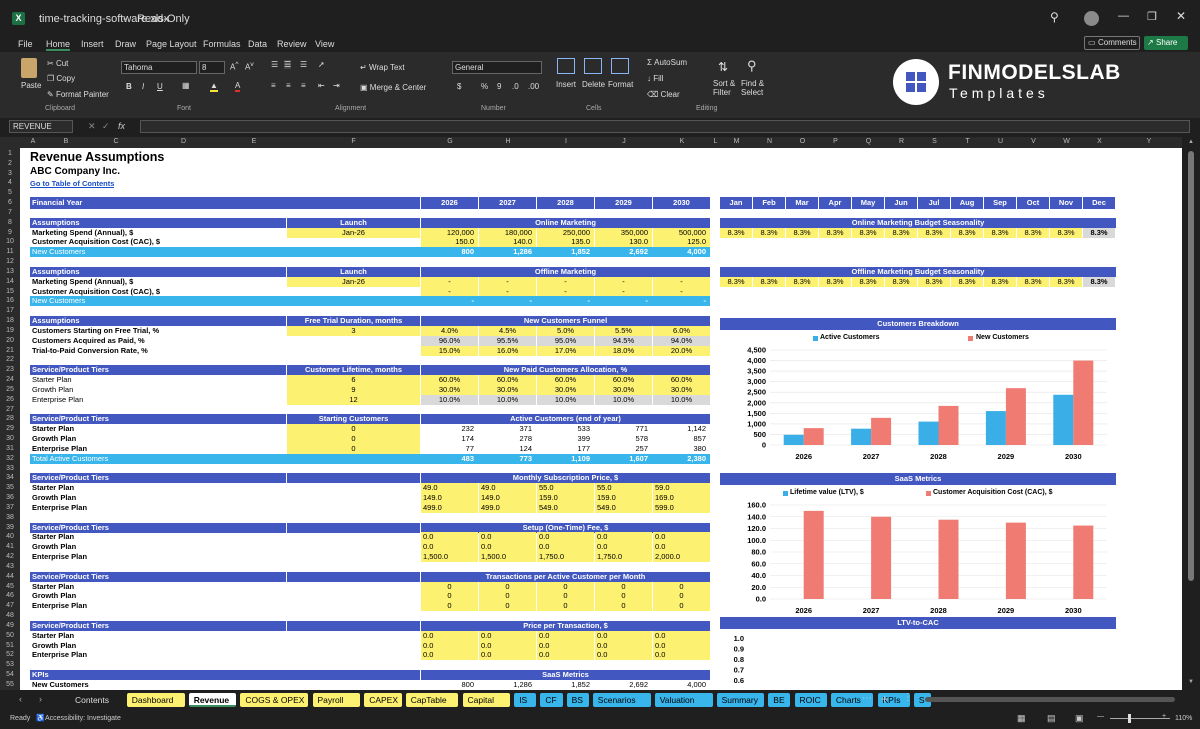 Image resolution: width=1200 pixels, height=729 pixels. Describe the element at coordinates (624, 141) in the screenshot. I see `column-header: J` at that location.